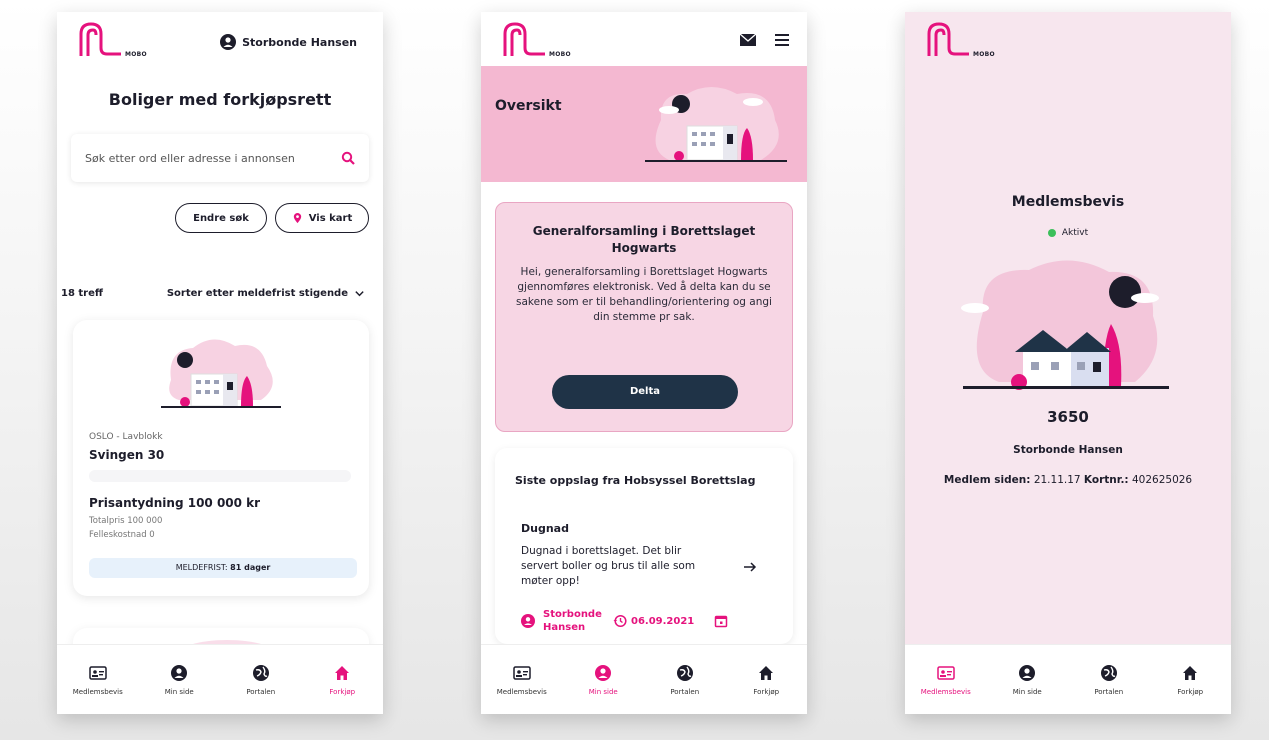  I want to click on member-name: Storbonde Hansen, so click(1068, 450).